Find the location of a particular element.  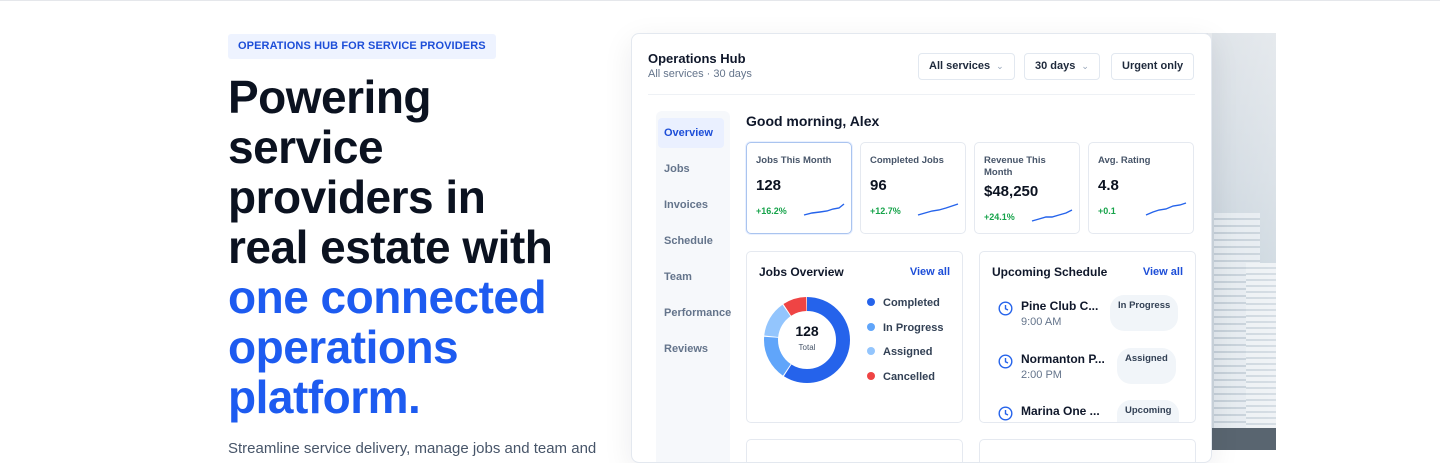

schedule-item-time: 9:00 AM is located at coordinates (1041, 322).